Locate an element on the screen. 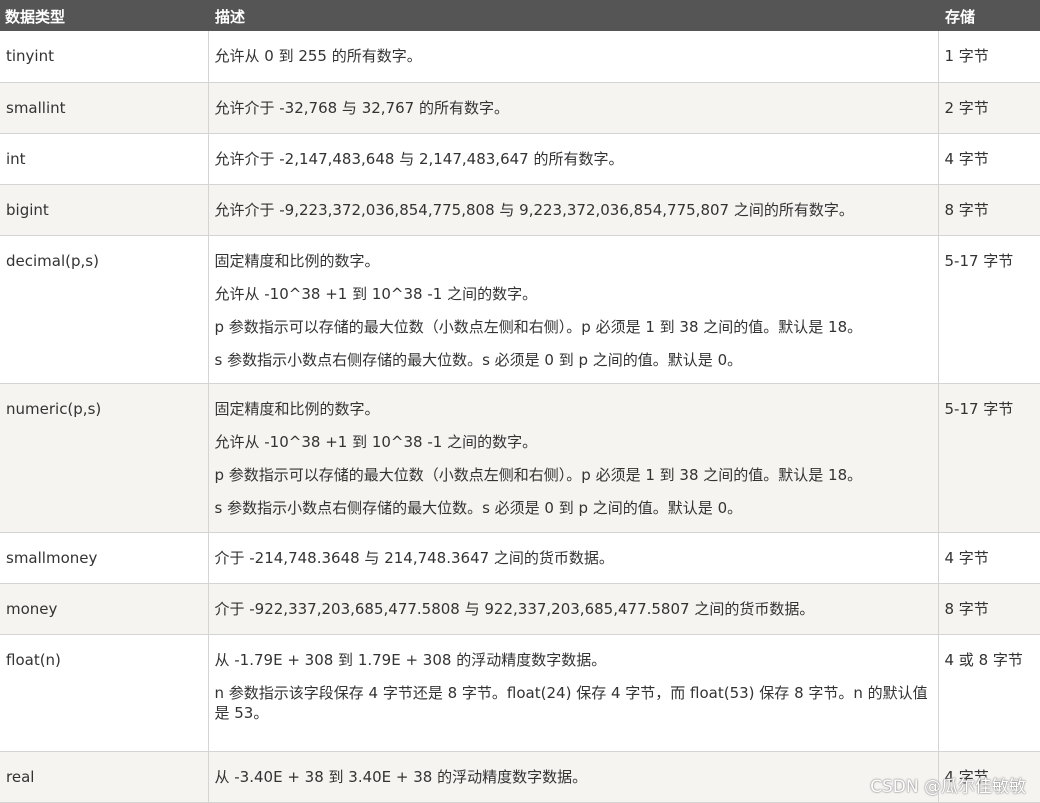 This screenshot has height=803, width=1040. desc-line: 允许从 0 到 255 的所有数字。 is located at coordinates (318, 56).